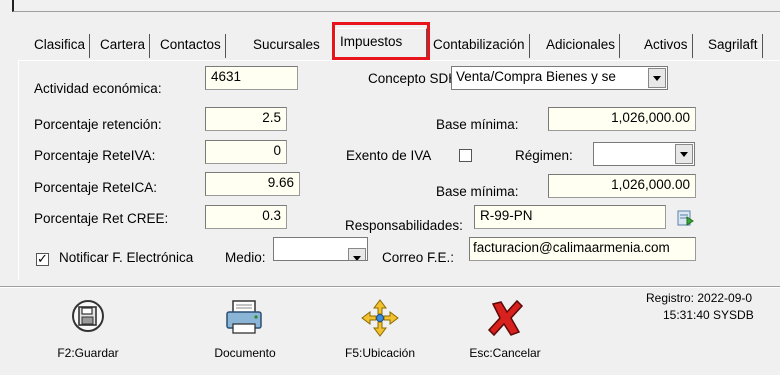  Describe the element at coordinates (479, 46) in the screenshot. I see `tab-contabilizacion: Contabilización` at that location.